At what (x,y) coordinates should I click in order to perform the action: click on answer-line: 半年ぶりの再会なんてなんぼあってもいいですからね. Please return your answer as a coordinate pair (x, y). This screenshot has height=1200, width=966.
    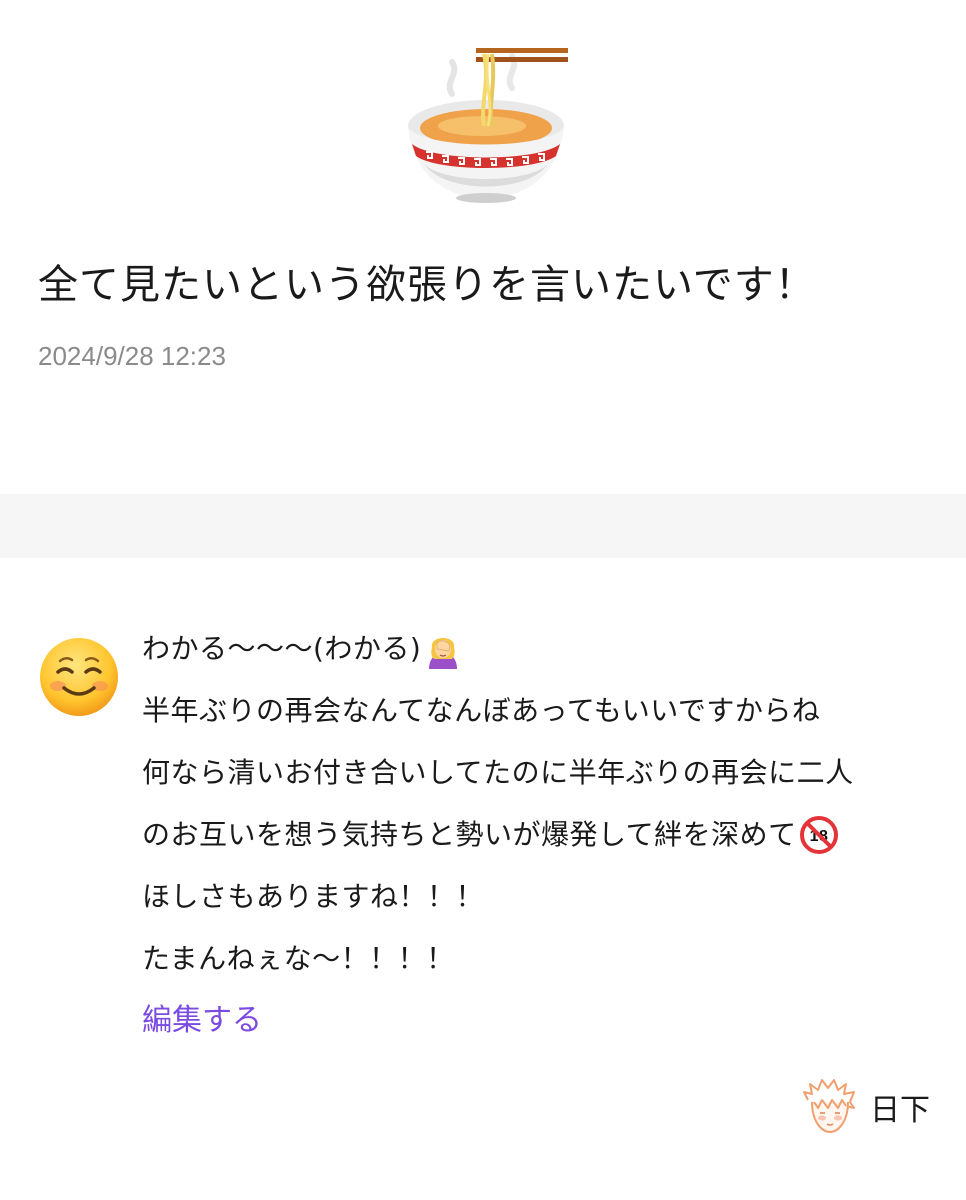
    Looking at the image, I should click on (481, 710).